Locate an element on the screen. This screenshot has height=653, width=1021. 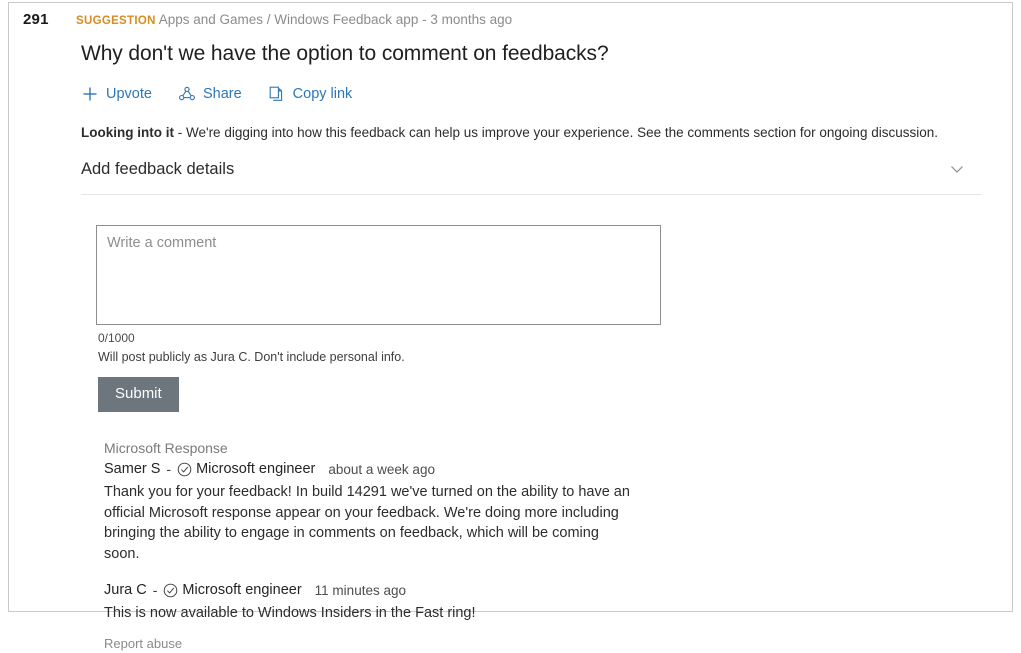
report-abuse-link: Report abuse is located at coordinates (143, 644).